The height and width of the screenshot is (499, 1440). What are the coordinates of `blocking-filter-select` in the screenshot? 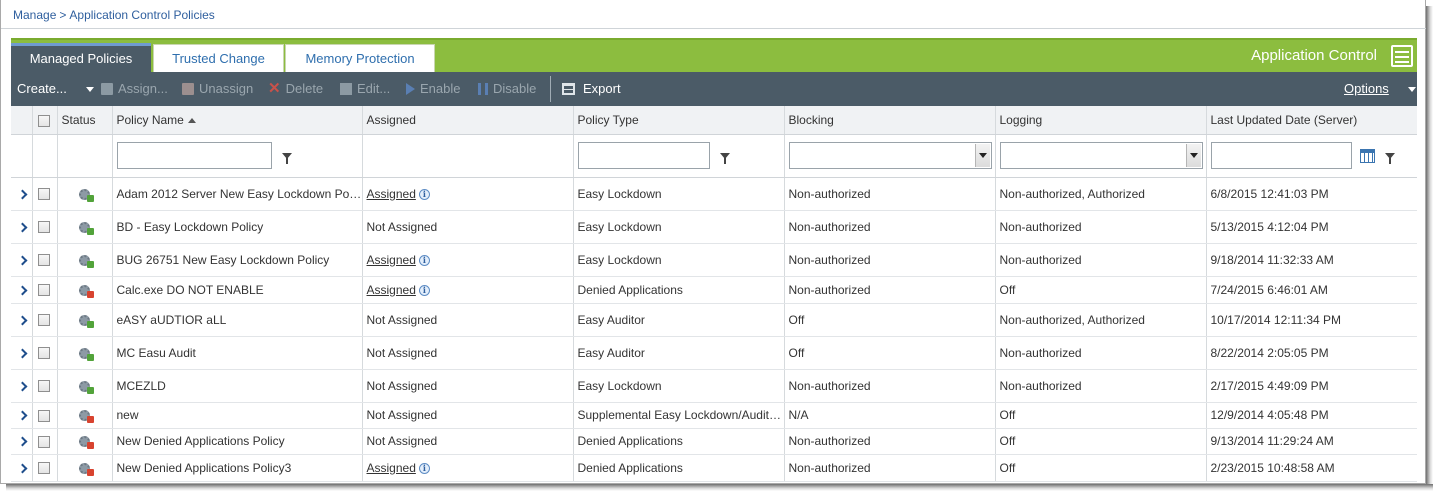 It's located at (890, 155).